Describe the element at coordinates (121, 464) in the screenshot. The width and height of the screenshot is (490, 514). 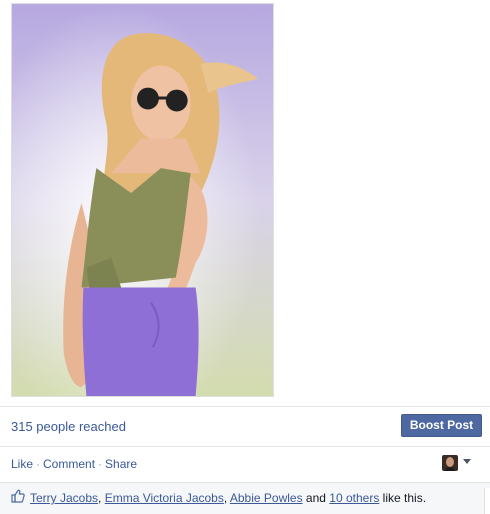
I see `share-link: Share` at that location.